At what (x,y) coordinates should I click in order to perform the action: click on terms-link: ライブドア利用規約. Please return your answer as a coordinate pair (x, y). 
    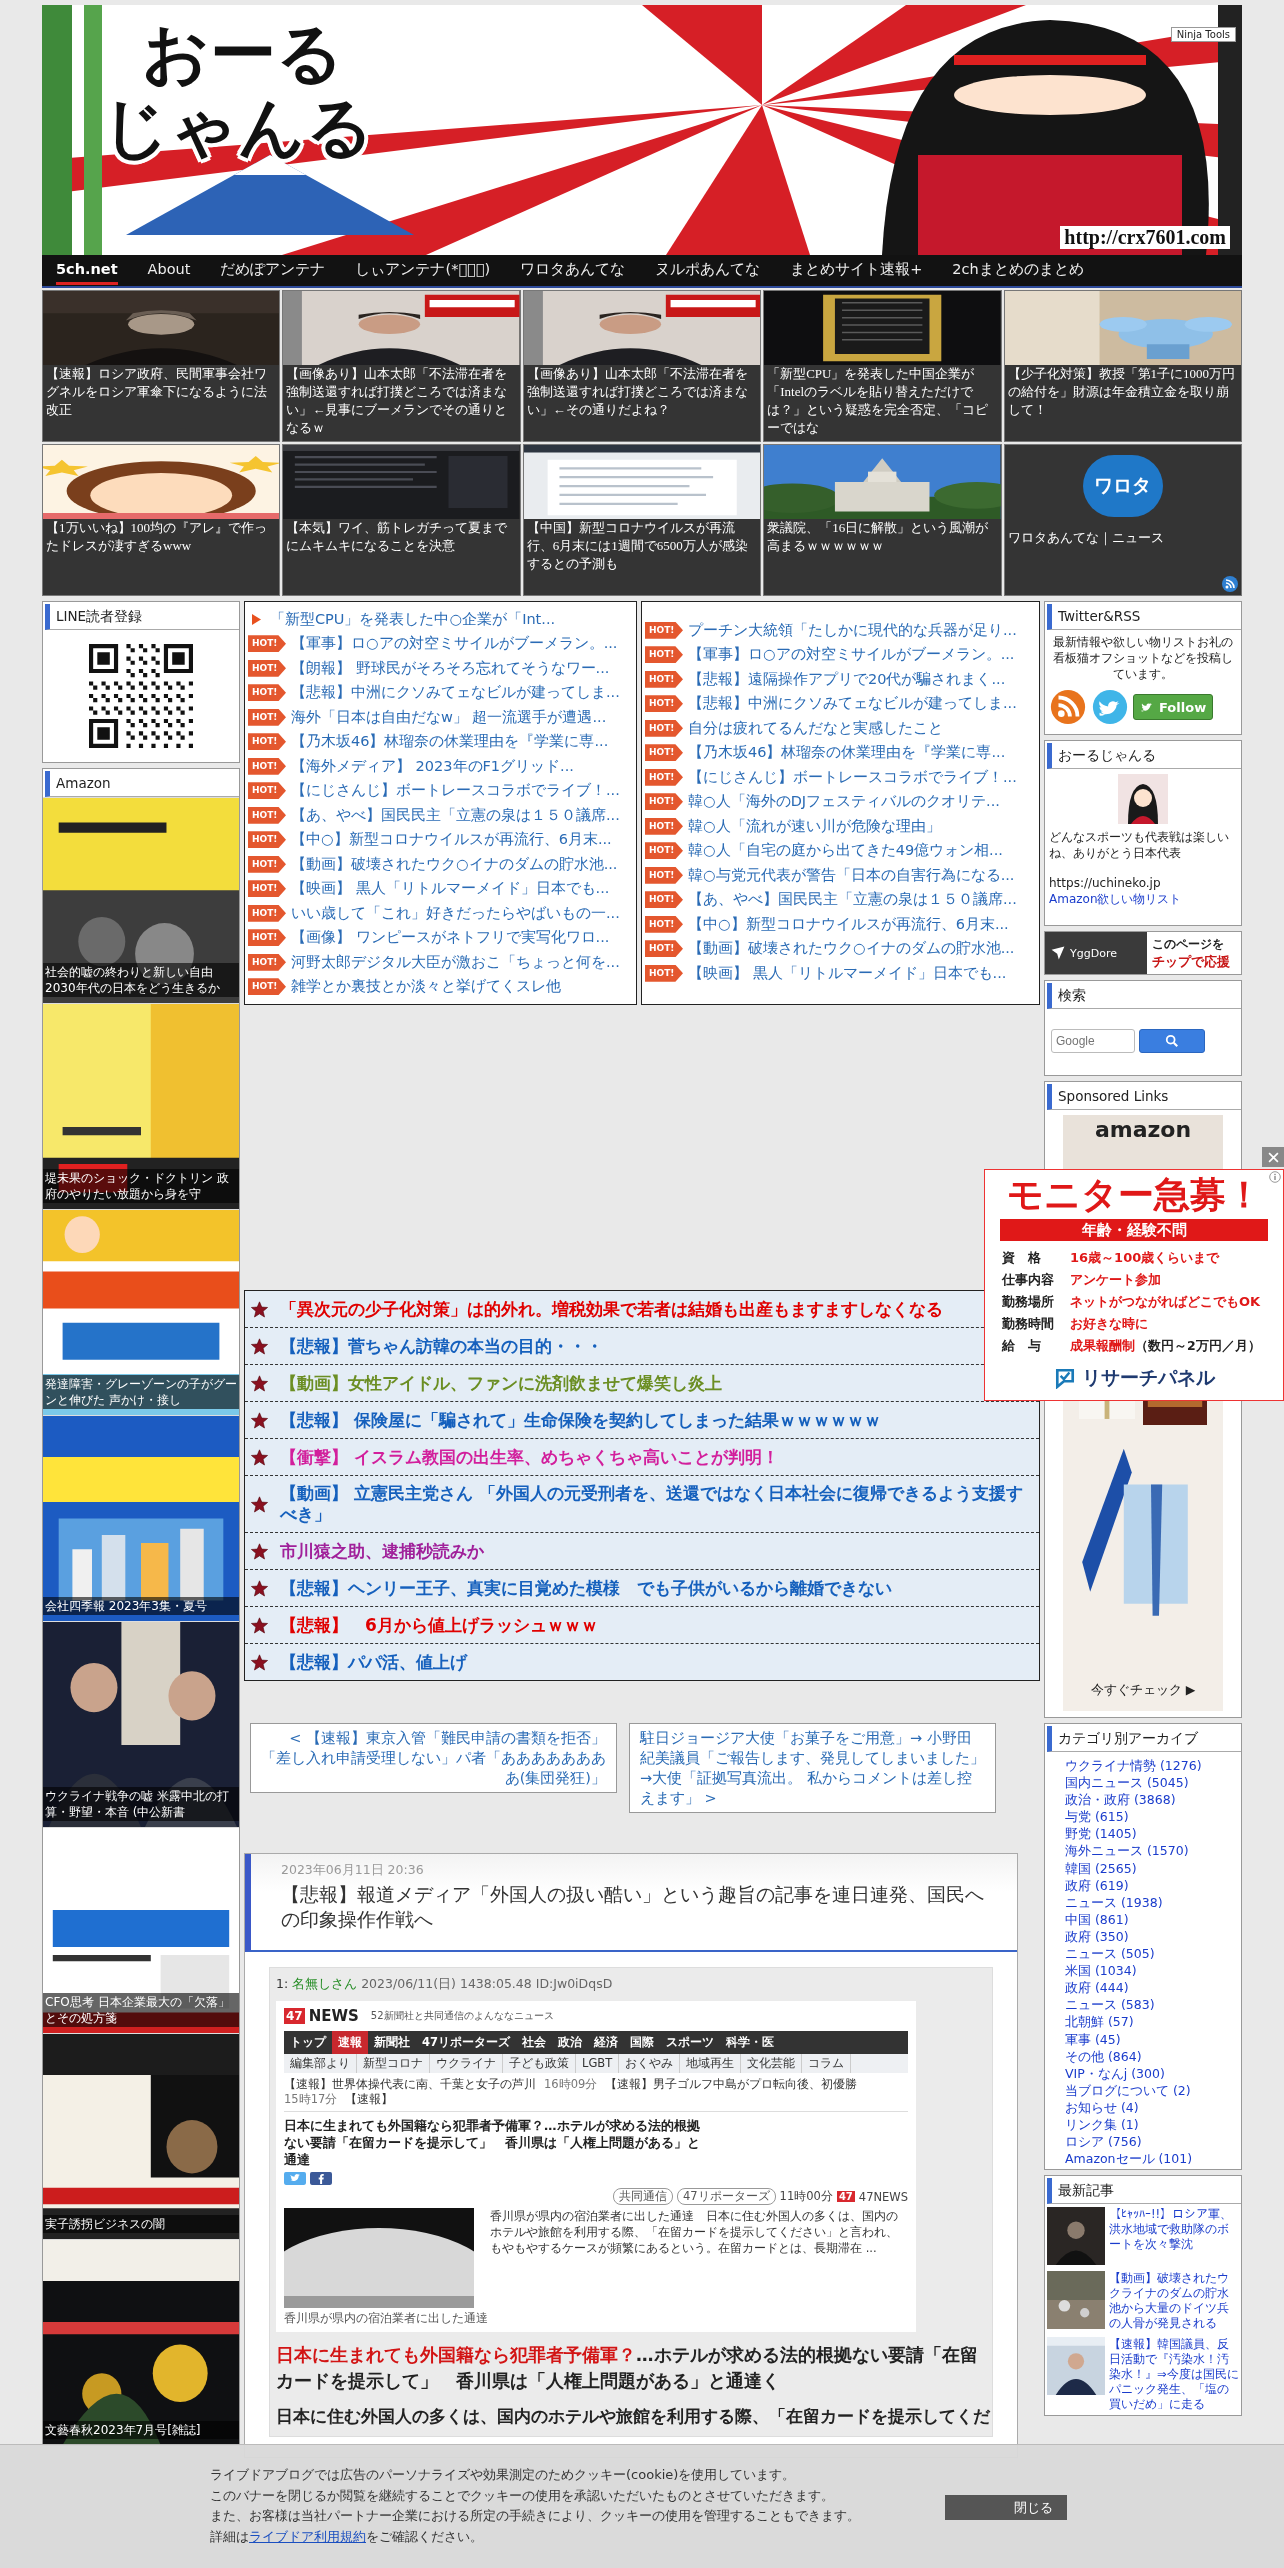
    Looking at the image, I should click on (307, 2536).